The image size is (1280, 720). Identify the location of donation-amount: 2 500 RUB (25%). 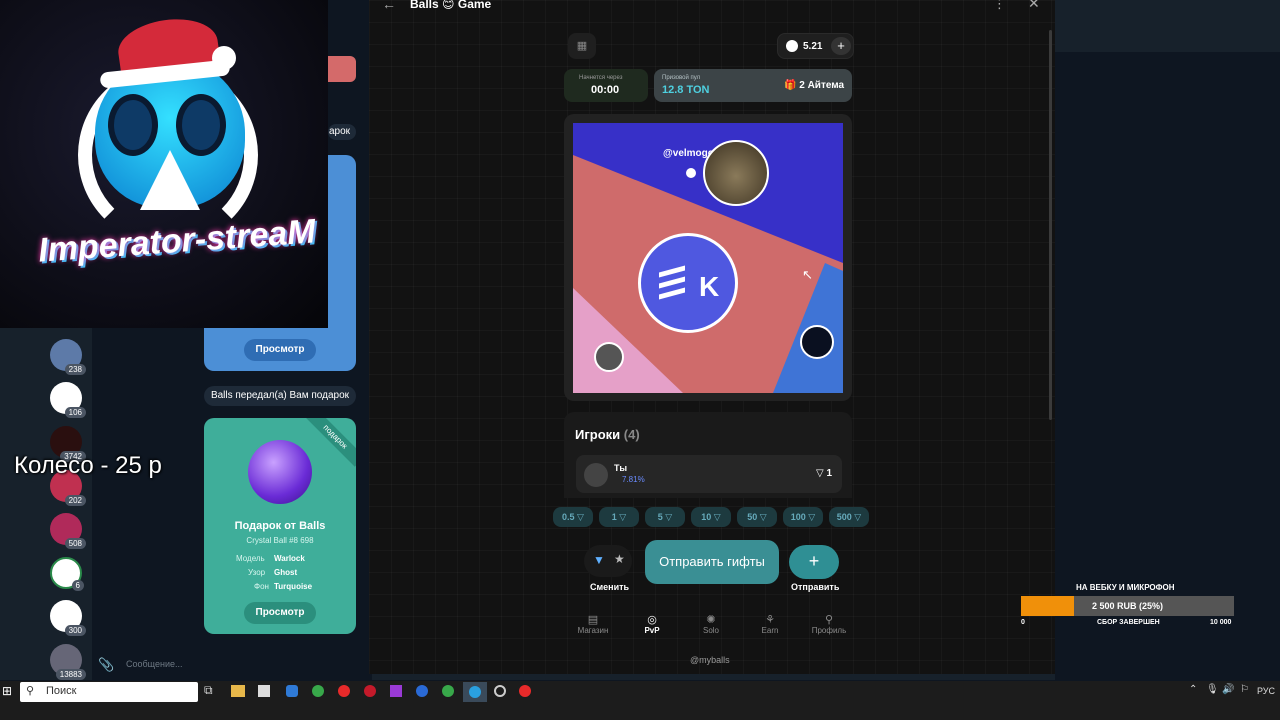
(1127, 606).